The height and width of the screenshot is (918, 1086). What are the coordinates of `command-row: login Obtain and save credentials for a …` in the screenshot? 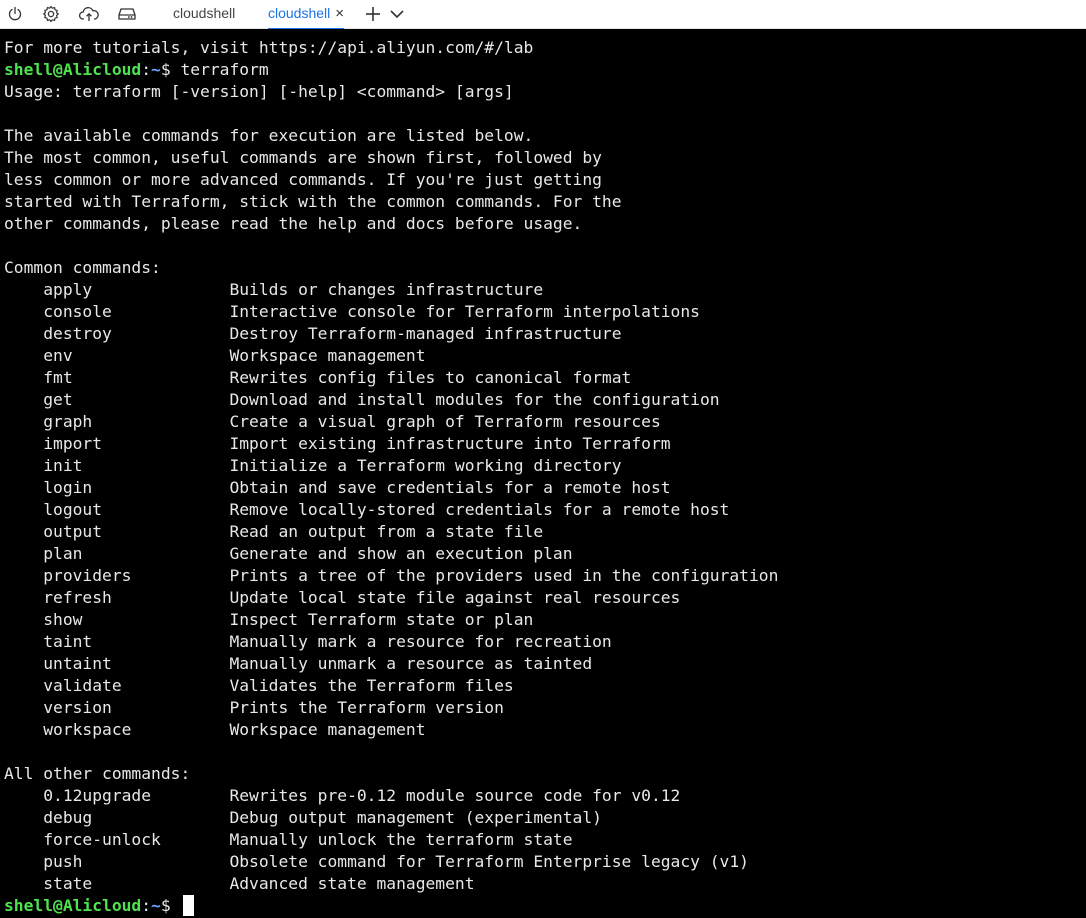 It's located at (337, 487).